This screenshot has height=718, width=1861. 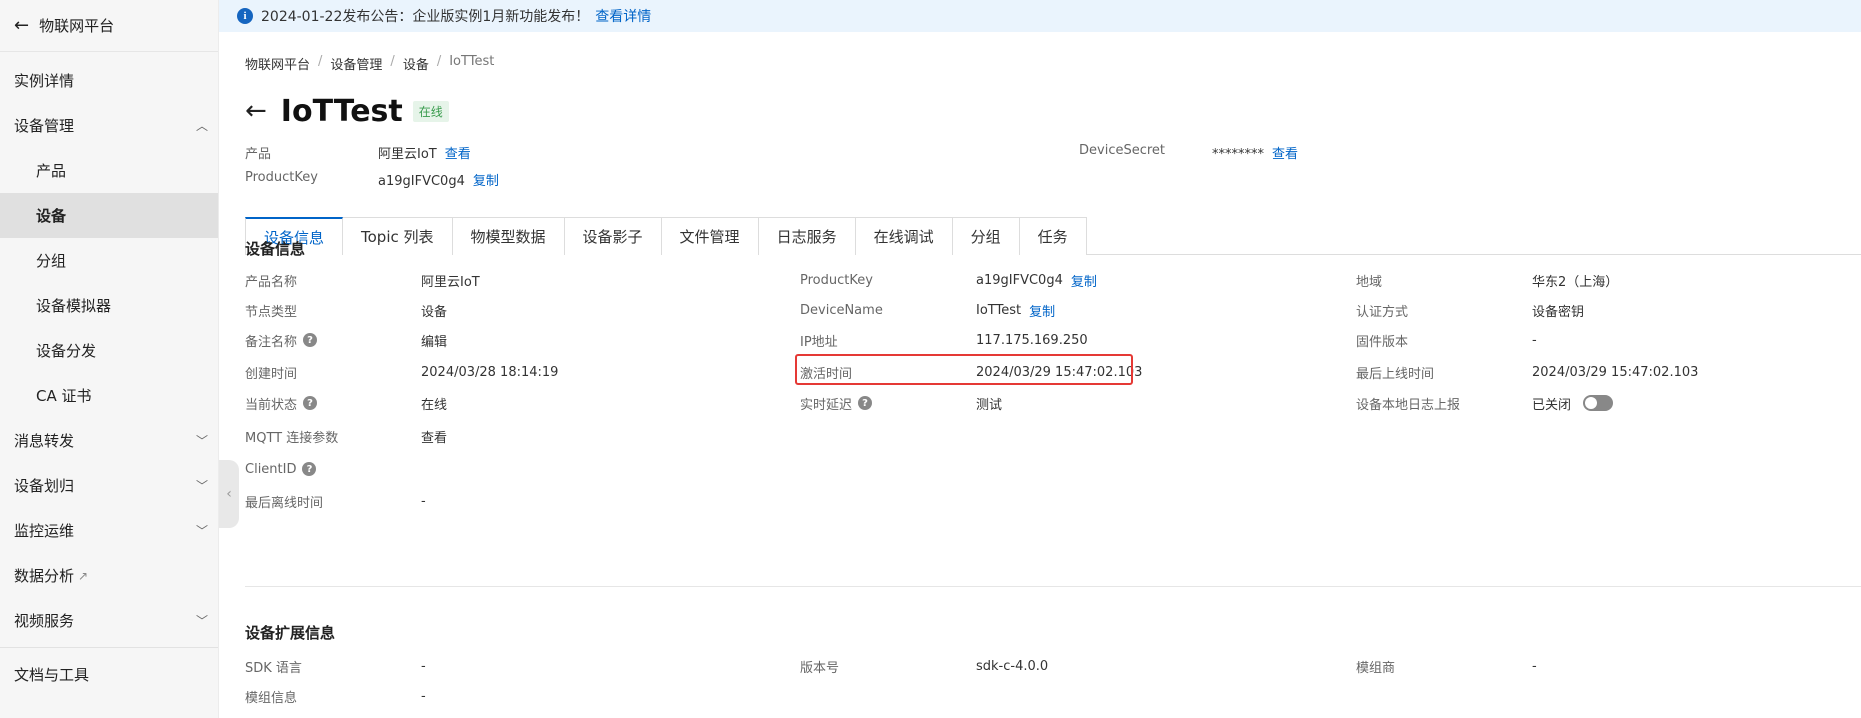 I want to click on tab-thing-model: 物模型数据, so click(x=508, y=236).